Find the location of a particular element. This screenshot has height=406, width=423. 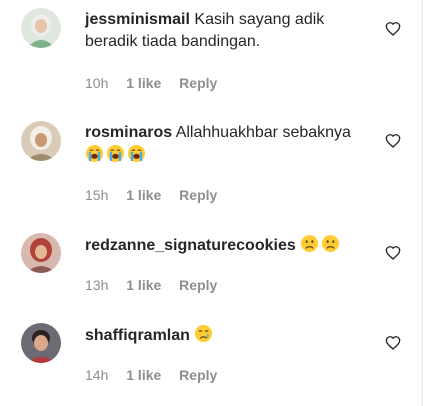

comment-time: 10h is located at coordinates (96, 83).